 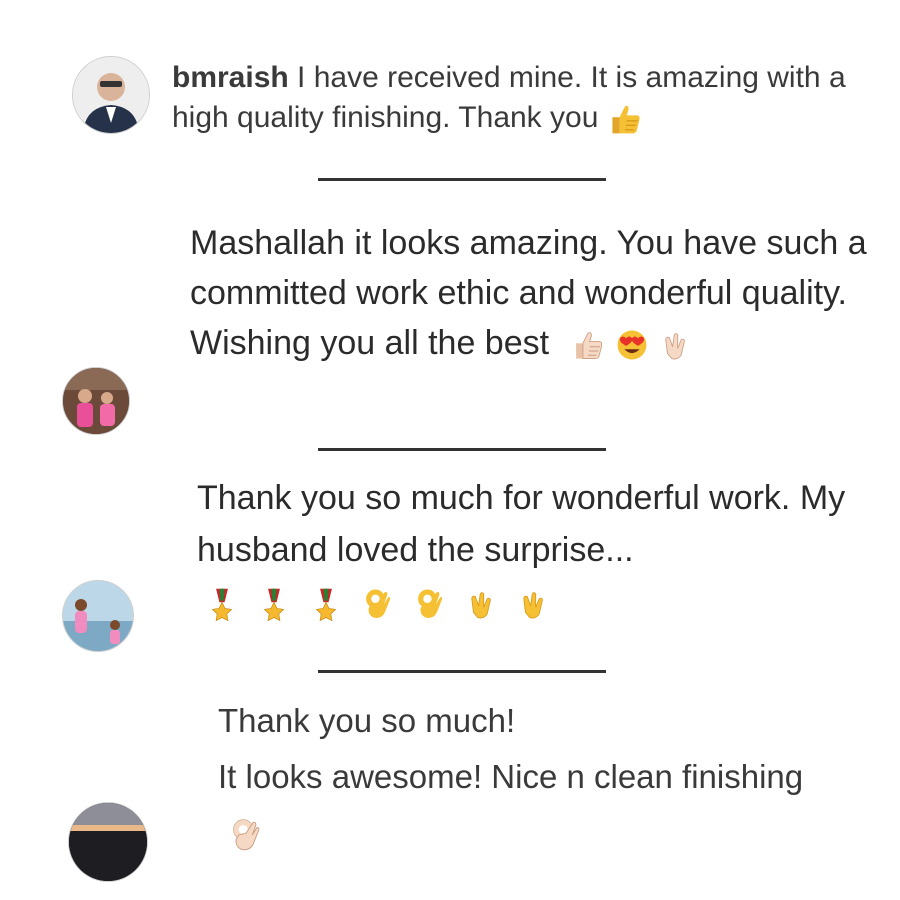 What do you see at coordinates (538, 805) in the screenshot?
I see `comment-line: It looks awesome! Nice n clean finishing` at bounding box center [538, 805].